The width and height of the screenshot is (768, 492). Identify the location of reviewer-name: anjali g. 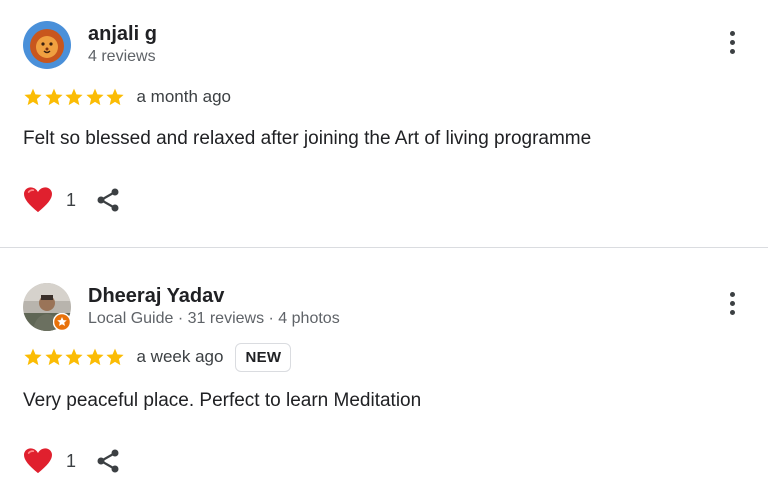
(122, 34).